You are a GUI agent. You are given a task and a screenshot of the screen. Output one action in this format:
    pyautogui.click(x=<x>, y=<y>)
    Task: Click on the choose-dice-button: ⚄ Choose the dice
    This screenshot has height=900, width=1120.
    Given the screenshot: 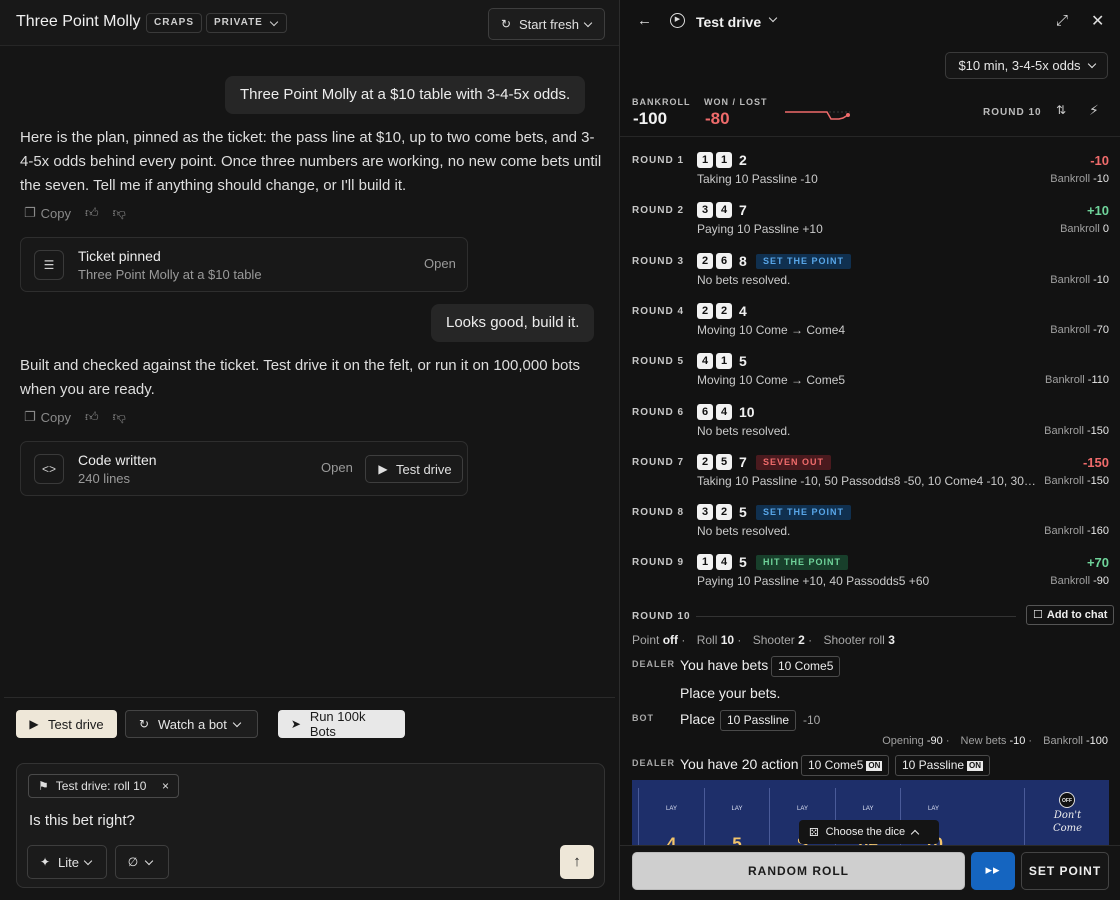 What is the action you would take?
    pyautogui.click(x=869, y=832)
    